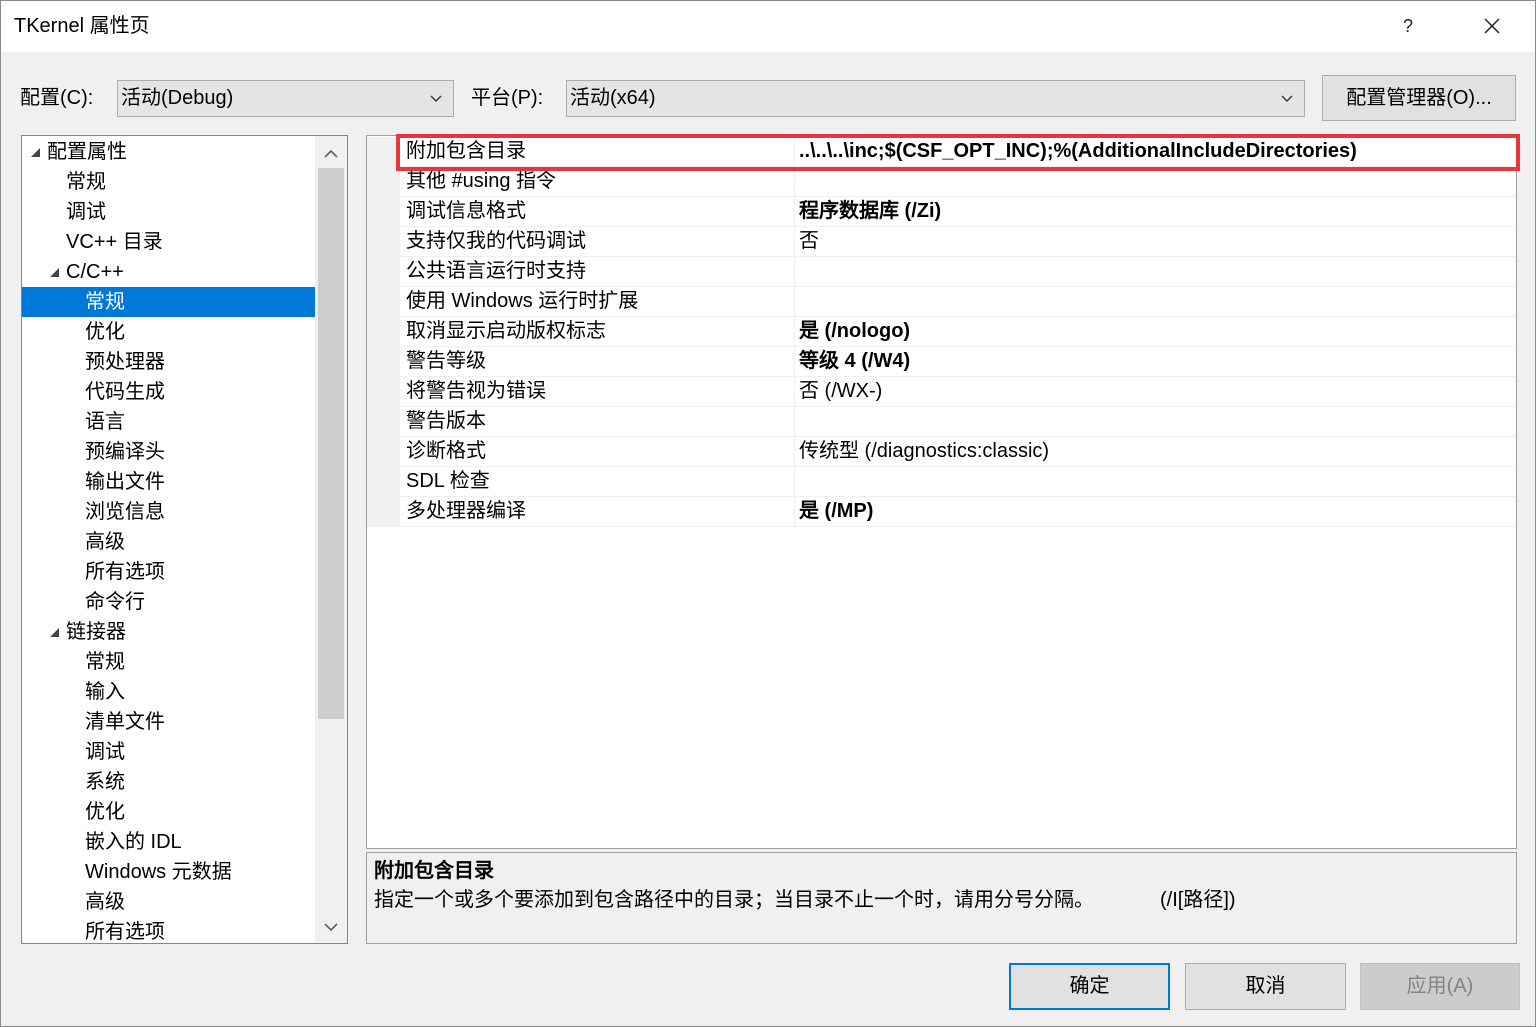  Describe the element at coordinates (597, 332) in the screenshot. I see `property-name: 取消显示启动版权标志` at that location.